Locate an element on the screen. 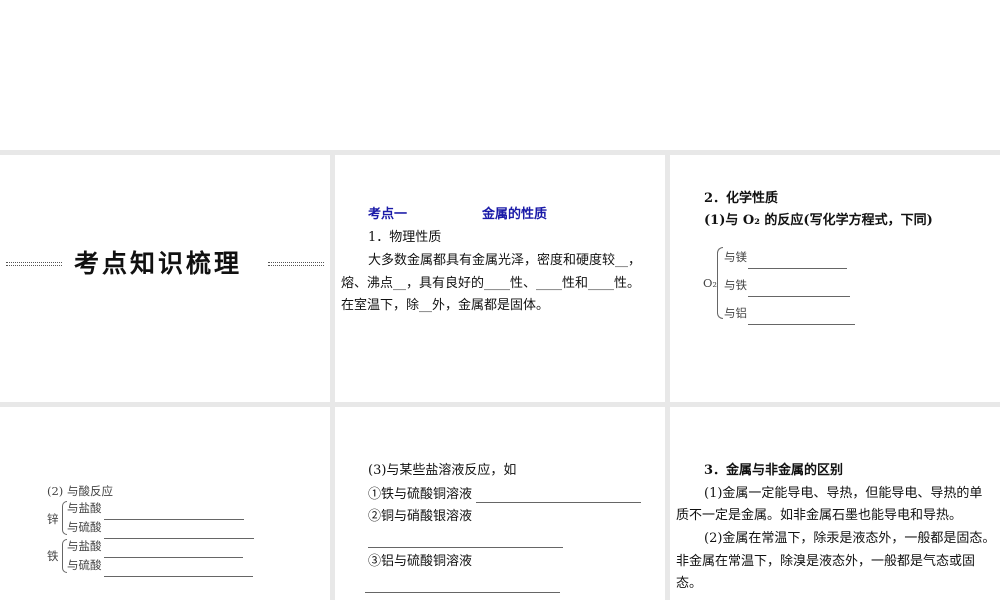 This screenshot has height=600, width=1000. heading: 1．物理性质 is located at coordinates (405, 237).